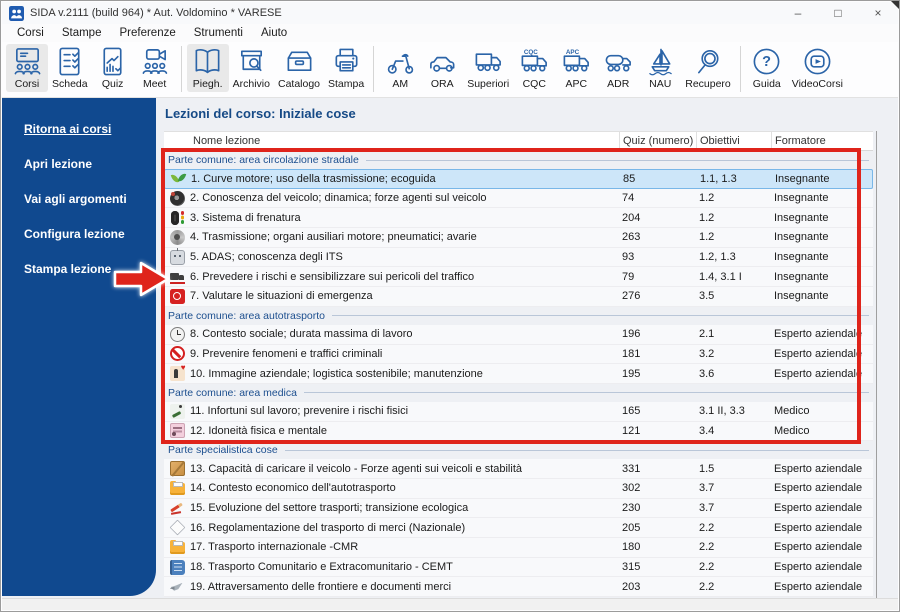 The height and width of the screenshot is (612, 900). I want to click on medical-fitness-icon, so click(177, 431).